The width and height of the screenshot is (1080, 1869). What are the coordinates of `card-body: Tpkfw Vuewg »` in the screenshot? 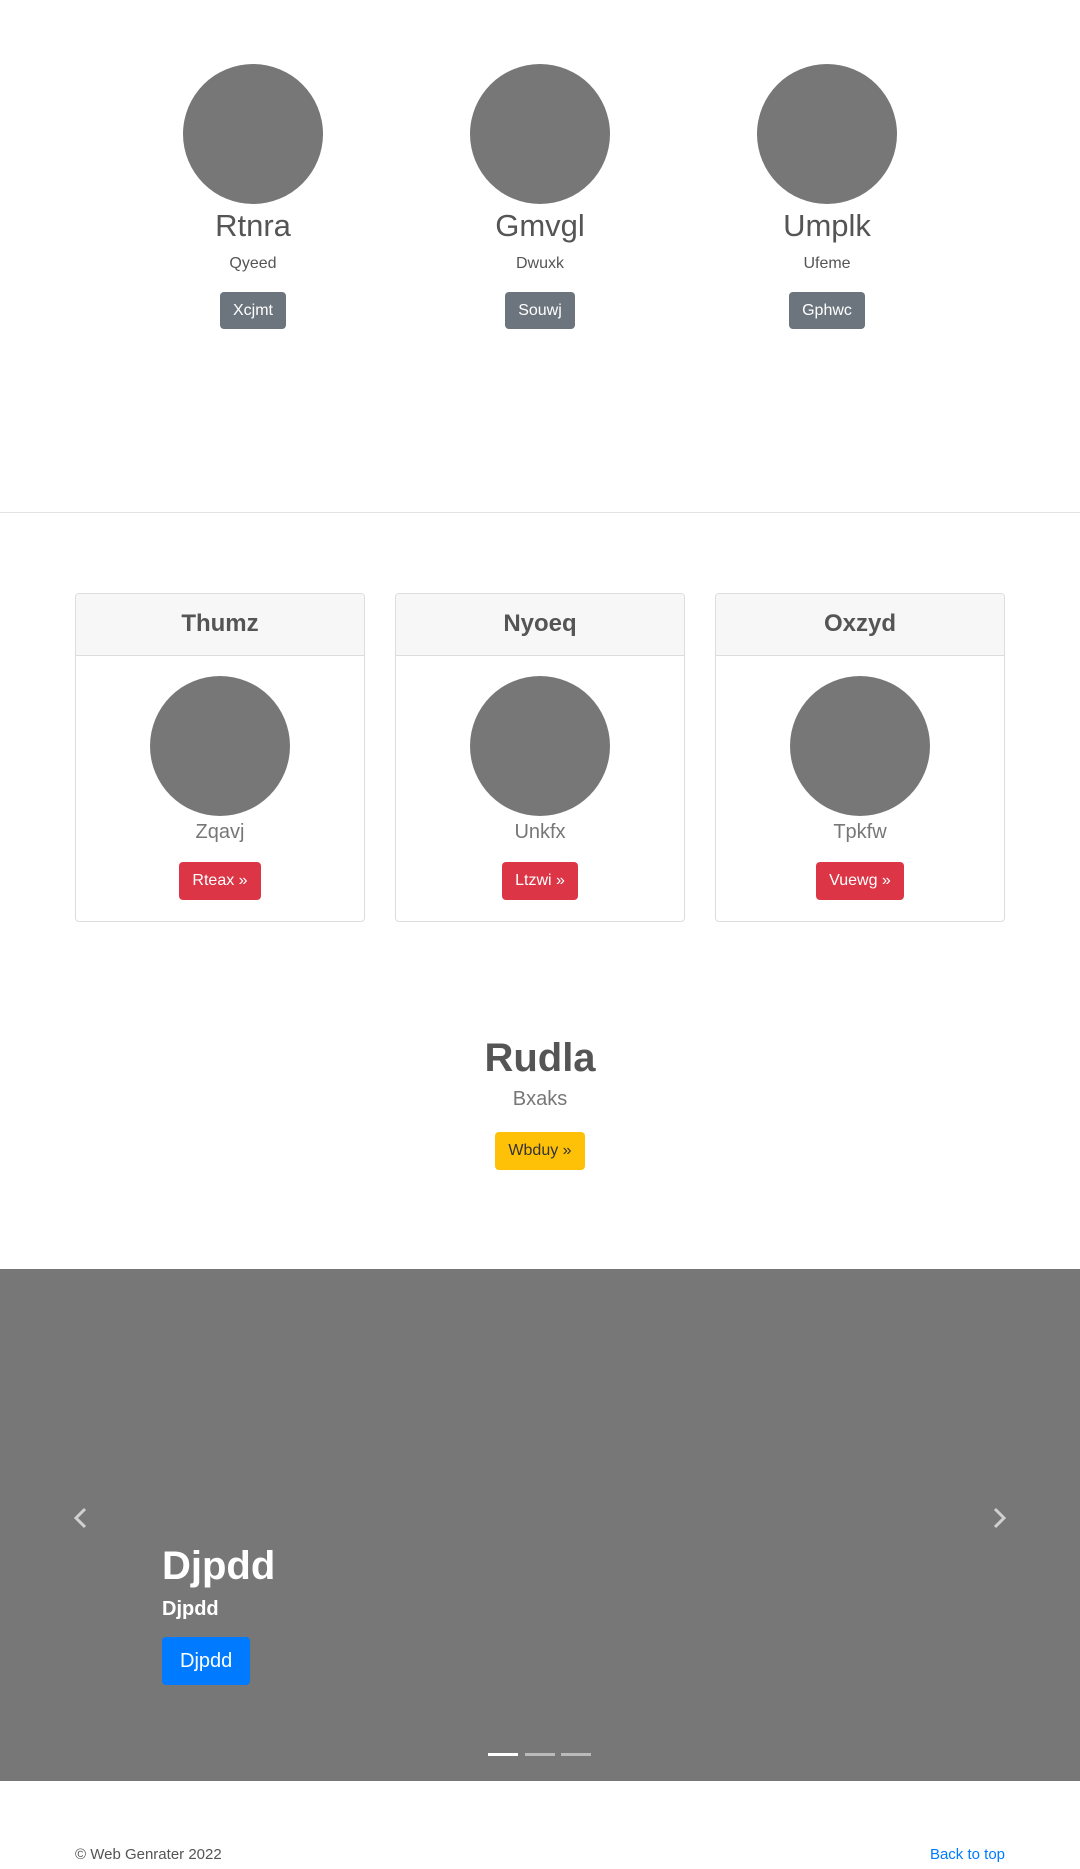 It's located at (860, 788).